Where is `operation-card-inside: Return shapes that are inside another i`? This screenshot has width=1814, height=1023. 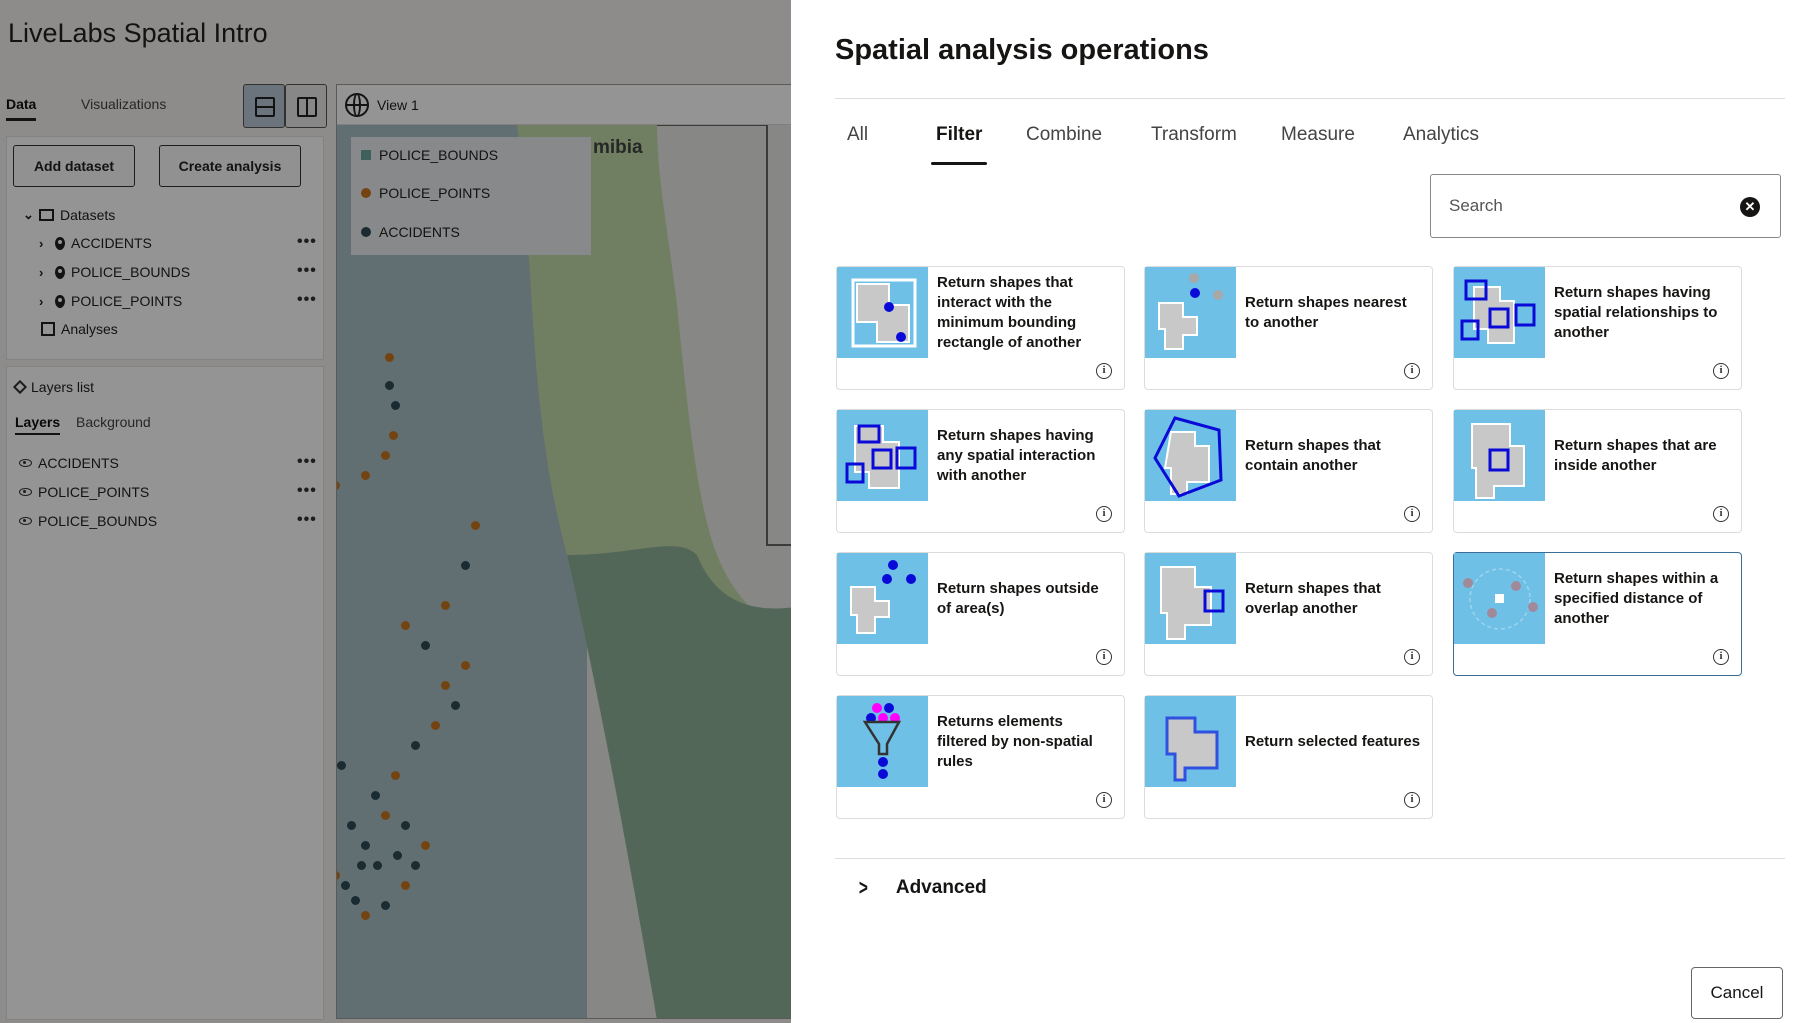
operation-card-inside: Return shapes that are inside another i is located at coordinates (1597, 471).